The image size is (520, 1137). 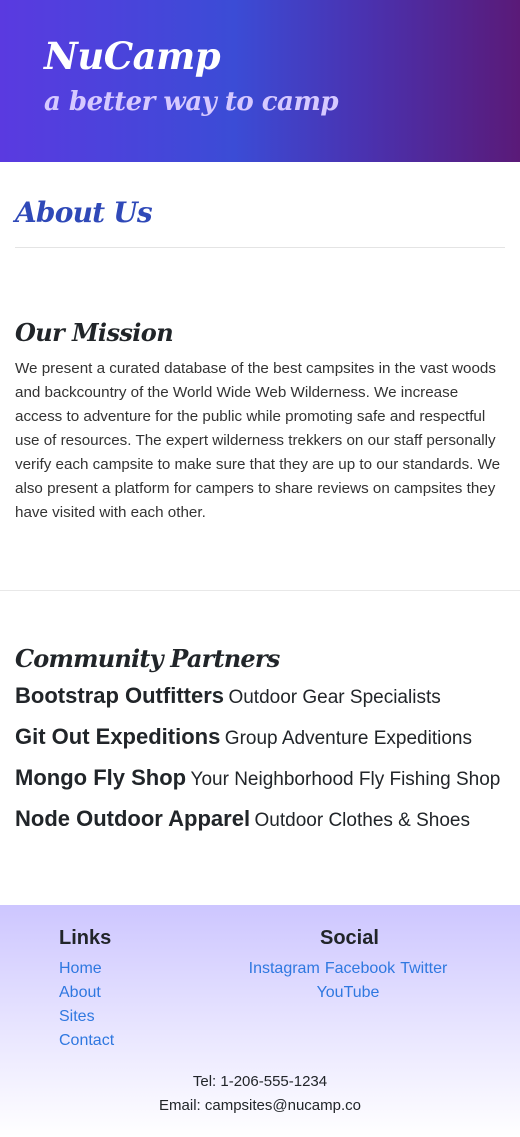 What do you see at coordinates (132, 56) in the screenshot?
I see `brand-title: NuCamp` at bounding box center [132, 56].